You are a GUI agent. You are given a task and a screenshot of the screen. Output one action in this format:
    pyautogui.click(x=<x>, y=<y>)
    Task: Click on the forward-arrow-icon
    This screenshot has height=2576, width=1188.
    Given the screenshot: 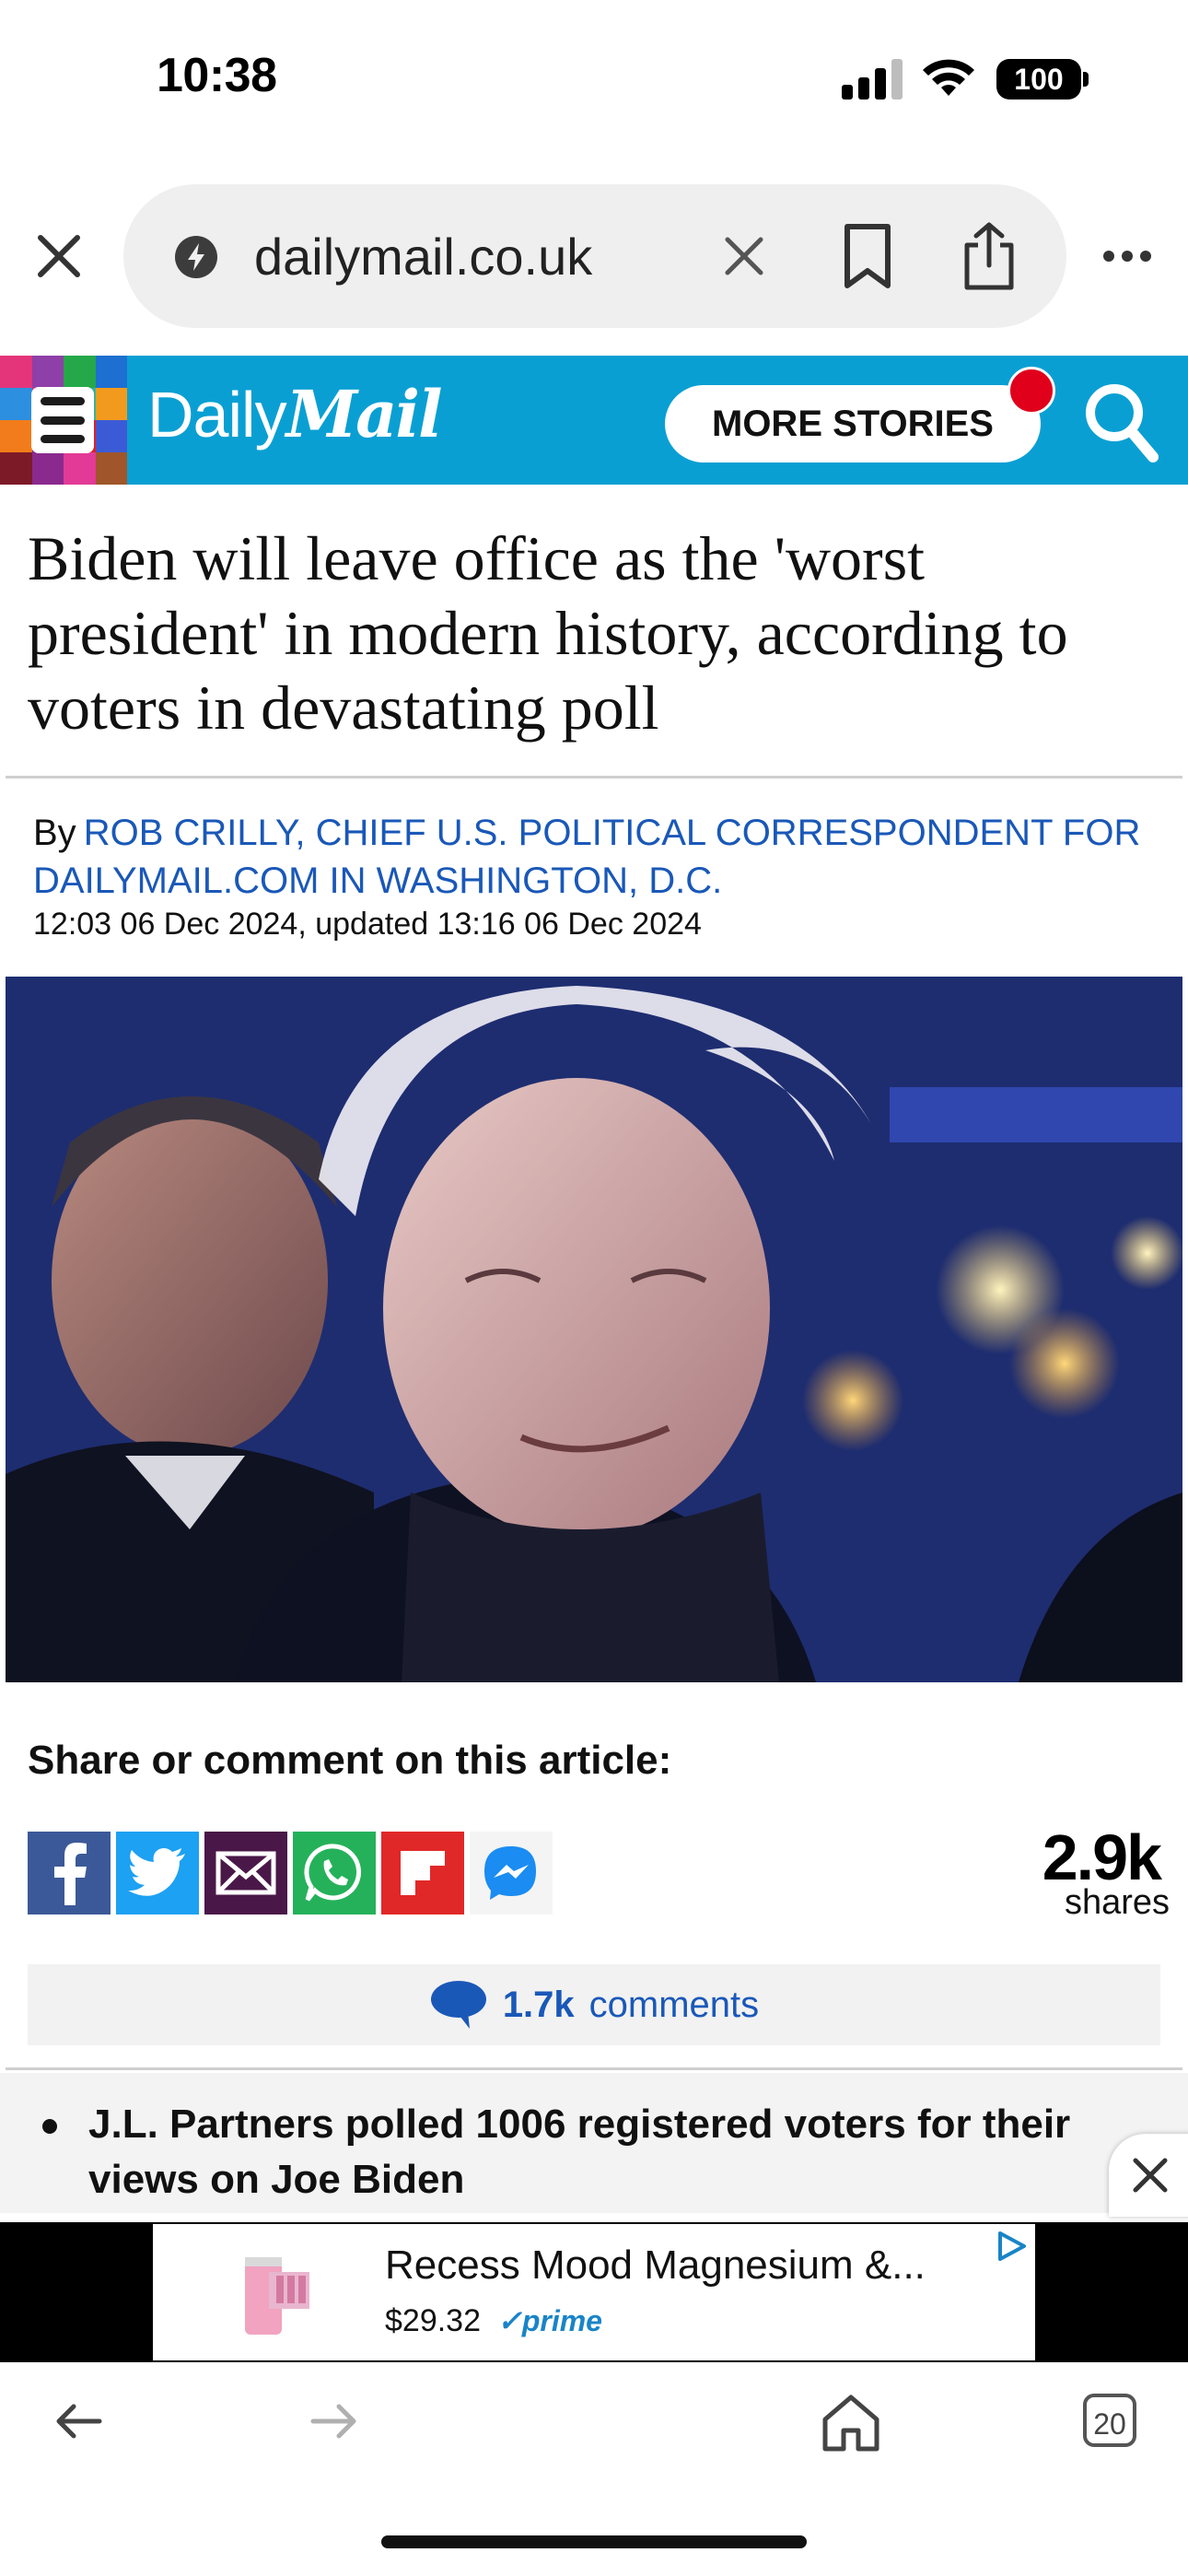 What is the action you would take?
    pyautogui.click(x=335, y=2421)
    